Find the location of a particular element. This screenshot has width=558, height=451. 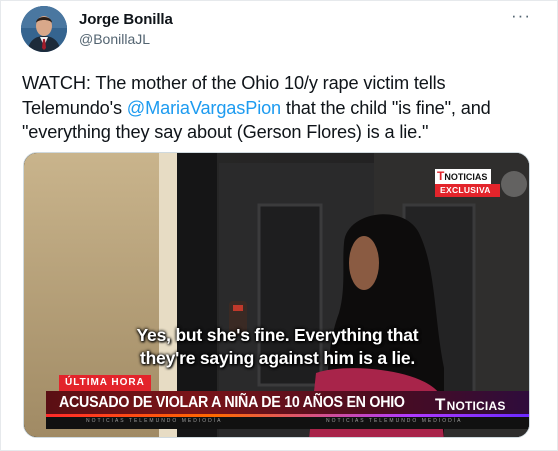

subtitle-line-1: Yes, but she's fine. Everything that is located at coordinates (277, 335).